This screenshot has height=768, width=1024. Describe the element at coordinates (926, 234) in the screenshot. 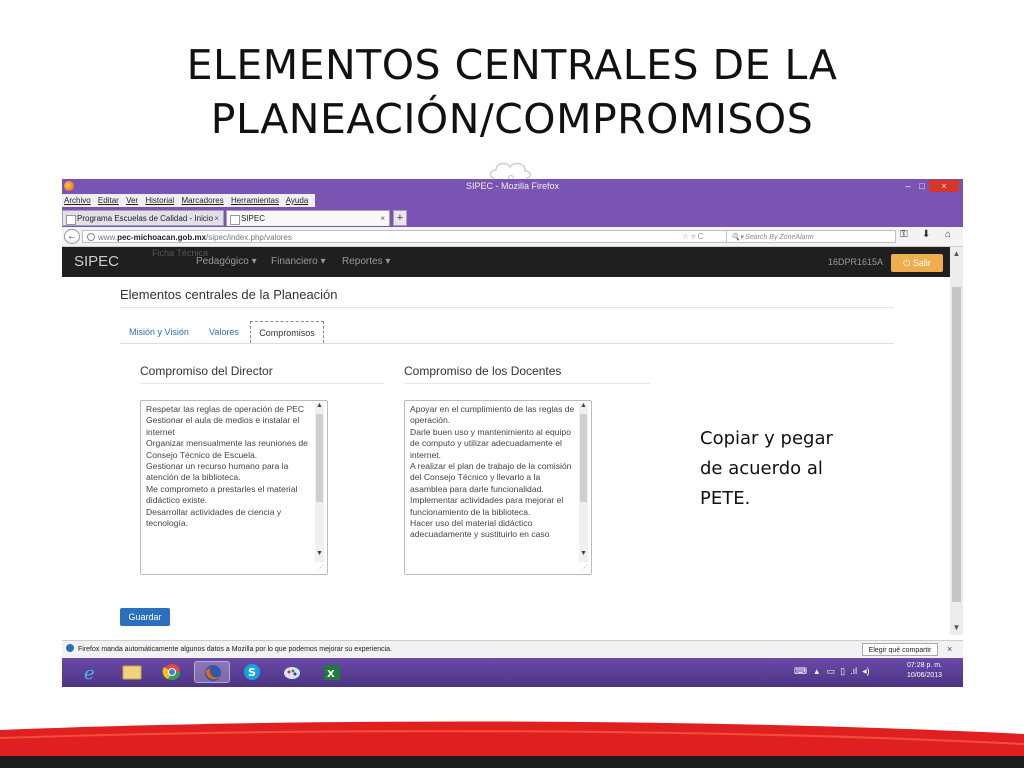

I see `download-arrow-icon: ⬇` at that location.